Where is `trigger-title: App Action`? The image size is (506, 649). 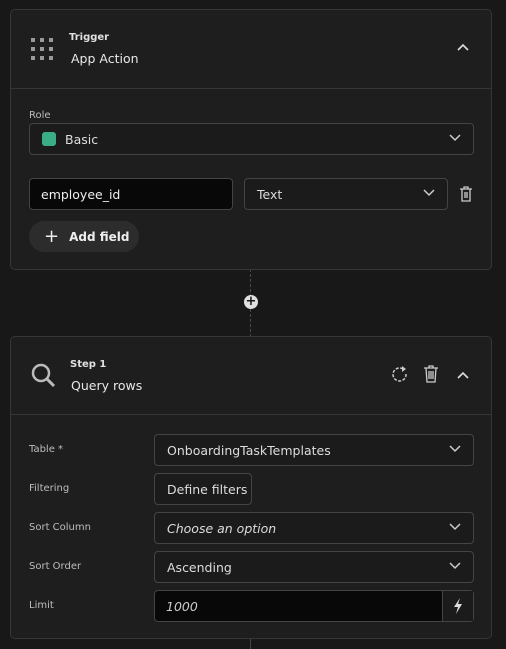 trigger-title: App Action is located at coordinates (105, 58).